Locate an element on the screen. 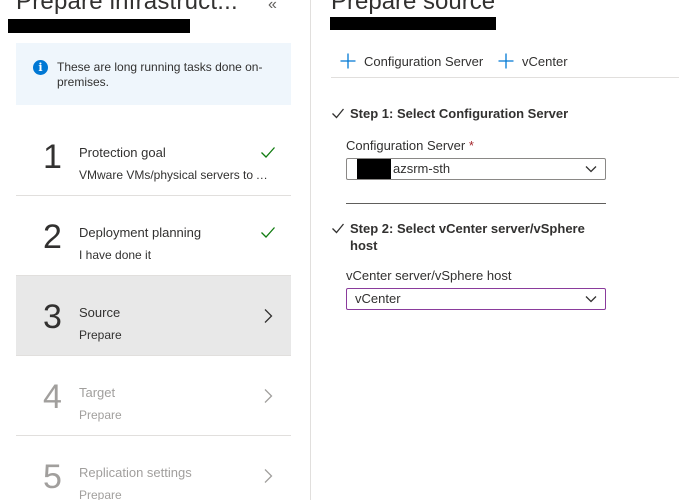 This screenshot has width=679, height=500. add-vcenter-button: vCenter is located at coordinates (532, 61).